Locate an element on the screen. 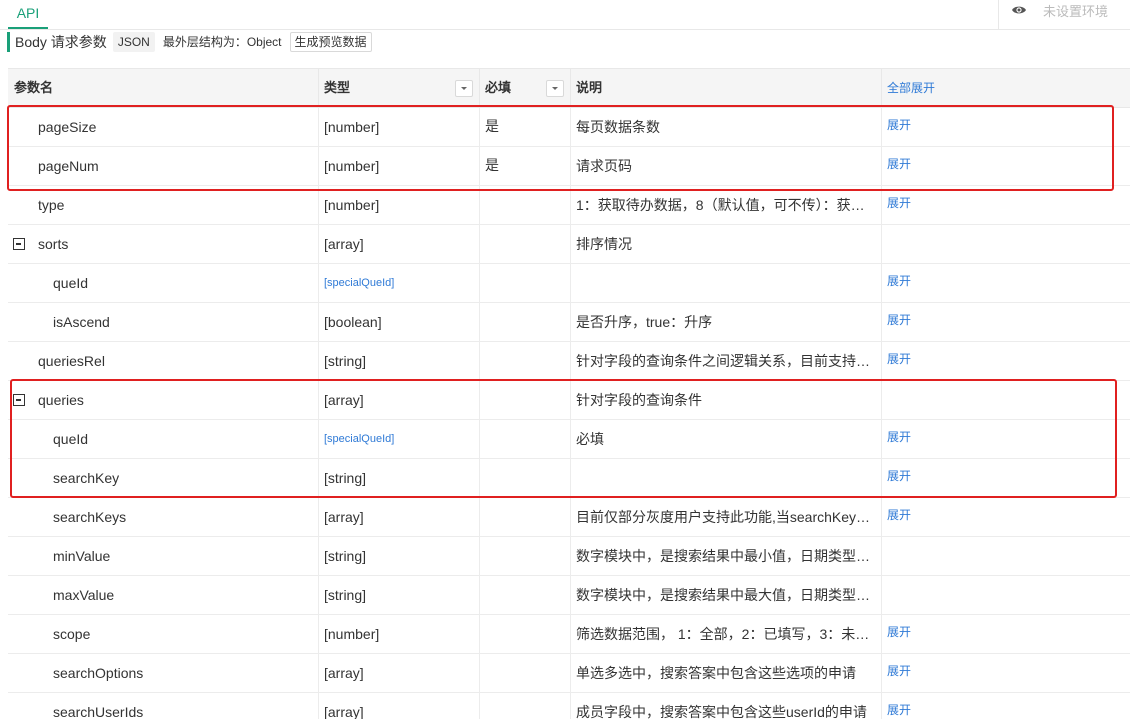 Image resolution: width=1130 pixels, height=719 pixels. header-divider is located at coordinates (570, 88).